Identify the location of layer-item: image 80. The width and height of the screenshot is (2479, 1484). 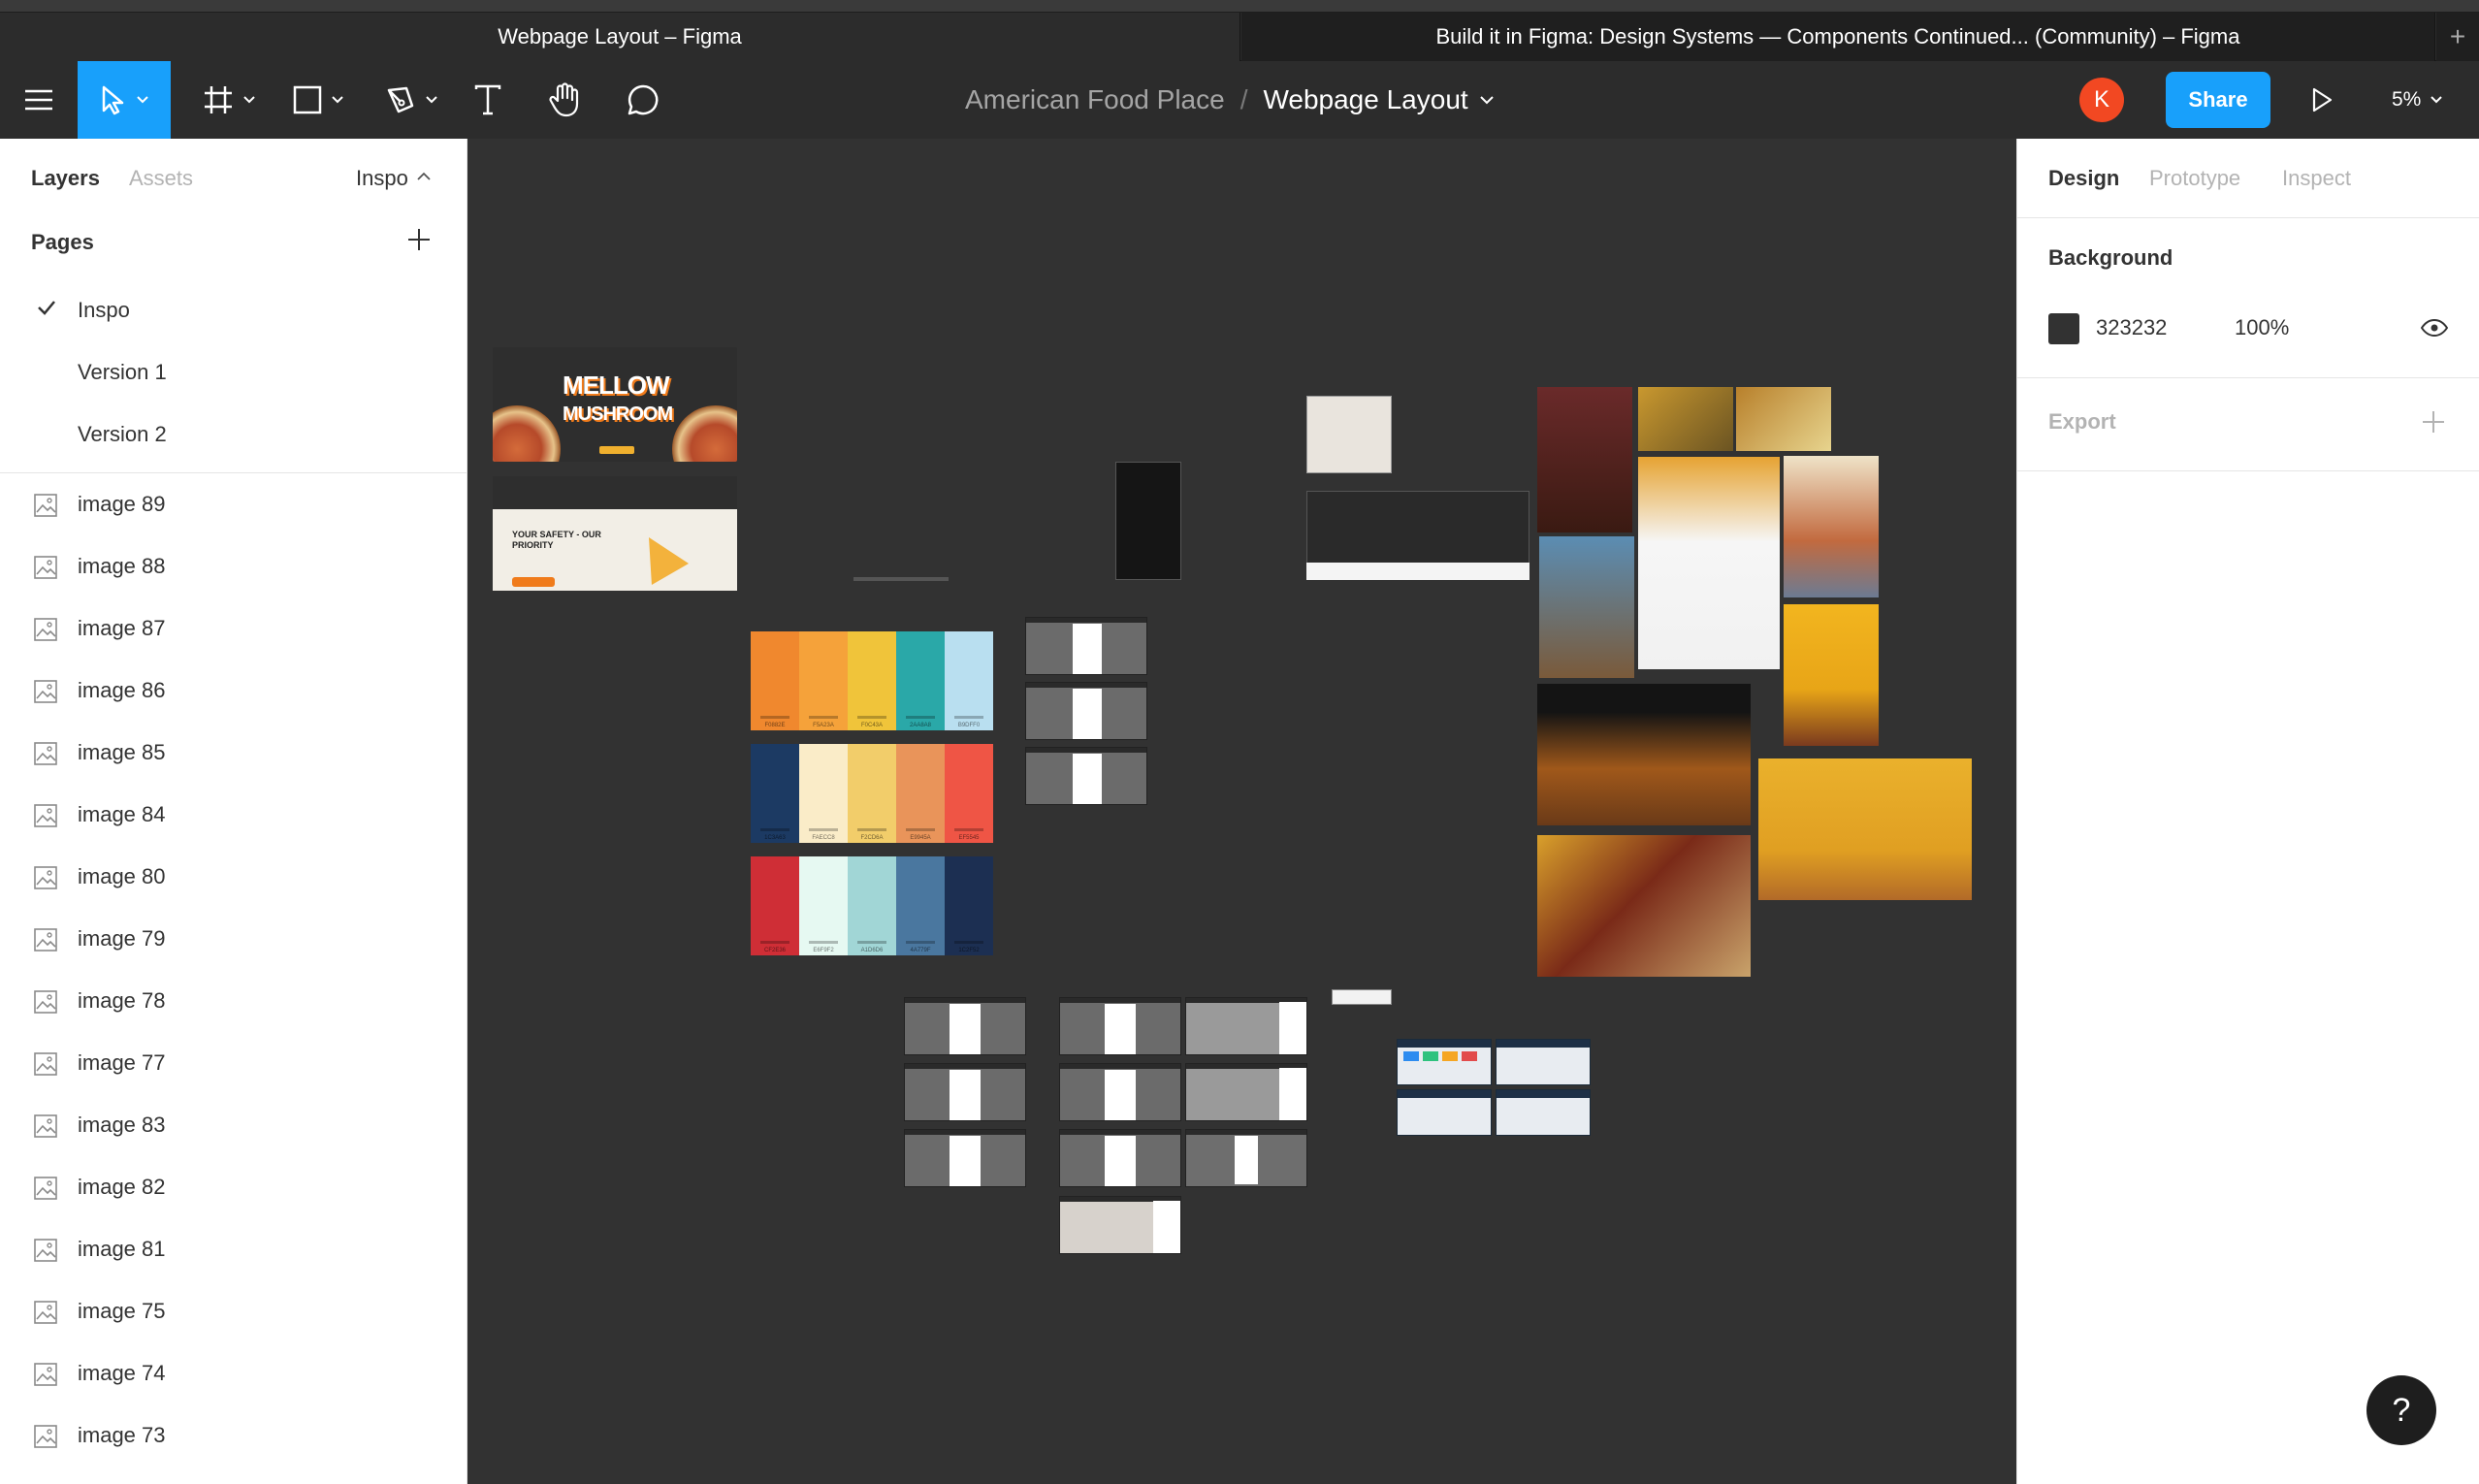
(233, 877).